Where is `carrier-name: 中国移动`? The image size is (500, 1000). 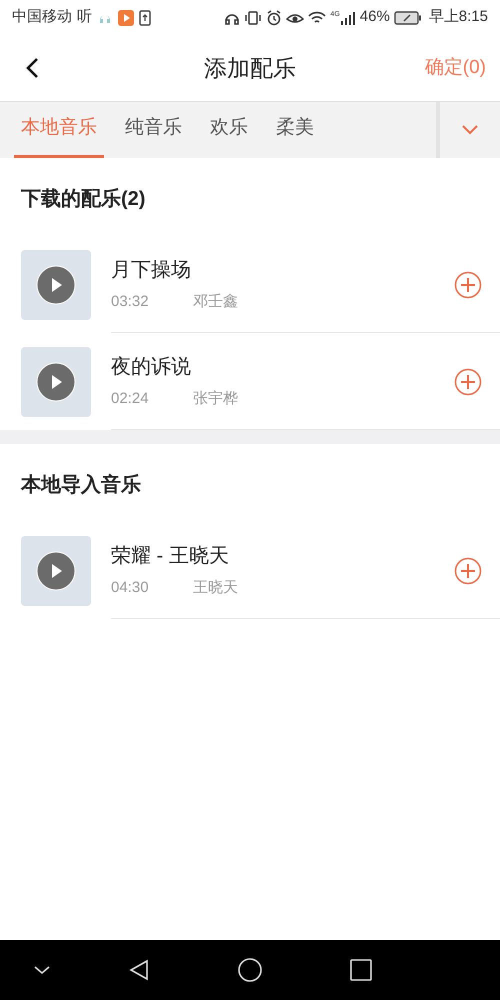 carrier-name: 中国移动 is located at coordinates (42, 17).